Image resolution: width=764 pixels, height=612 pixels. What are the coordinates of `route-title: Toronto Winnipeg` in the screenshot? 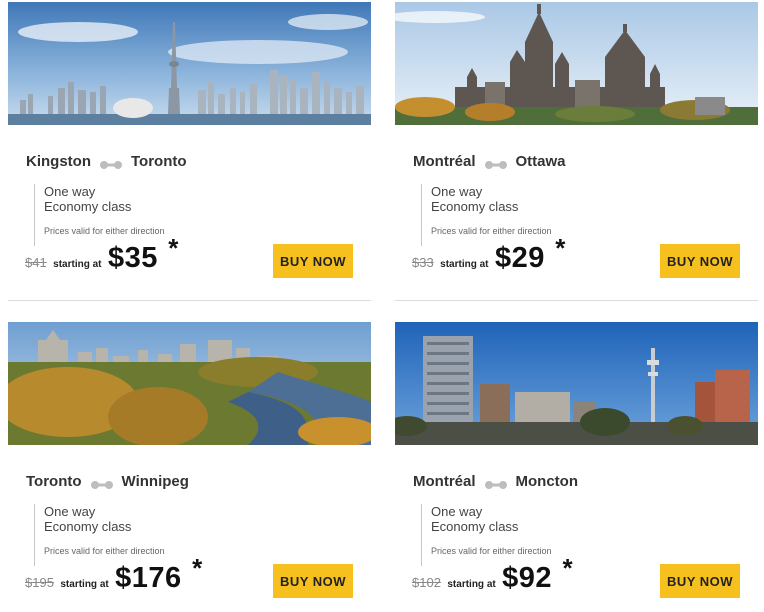 It's located at (107, 481).